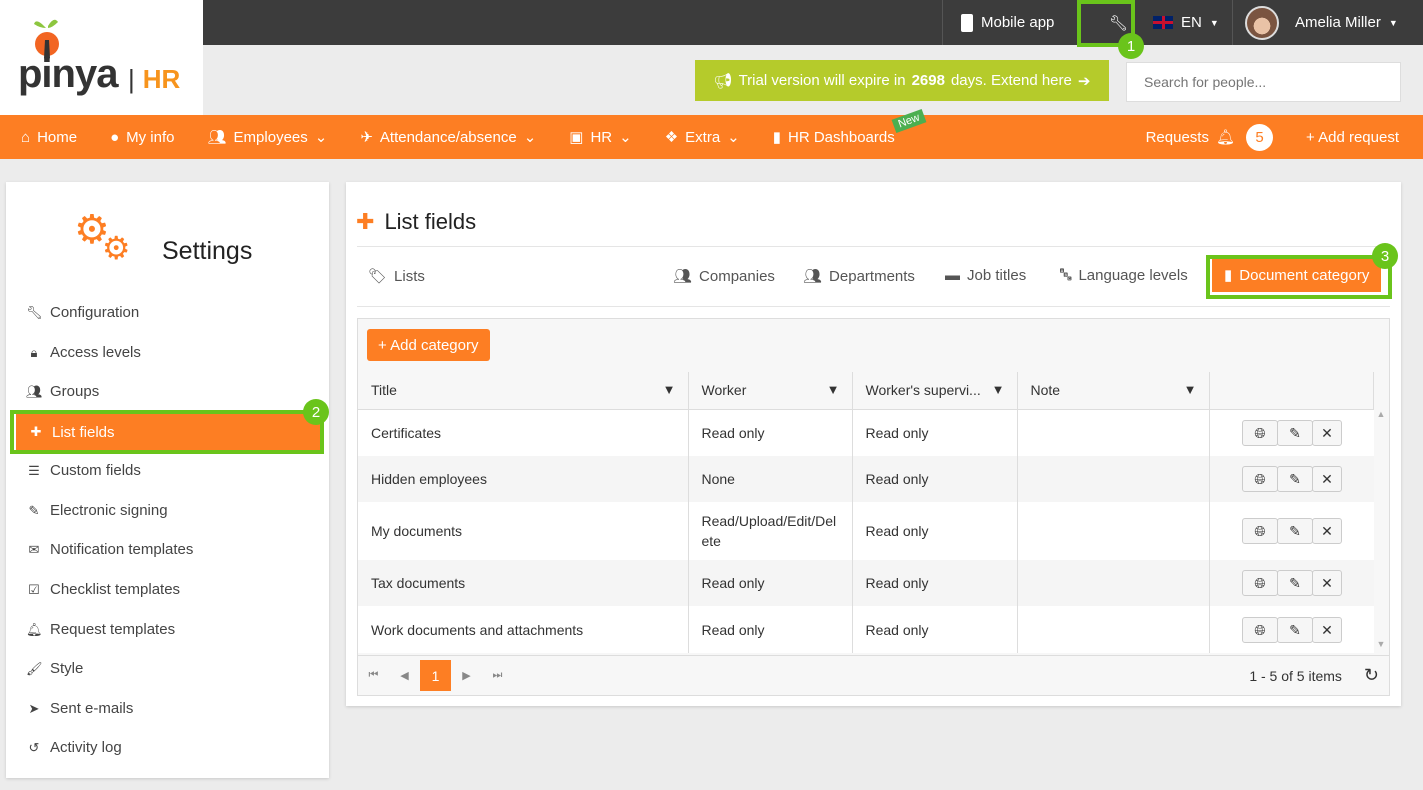 The image size is (1423, 790). I want to click on table-row: Tax documents Read only Read only 🌐︎ ✎ ✕, so click(866, 583).